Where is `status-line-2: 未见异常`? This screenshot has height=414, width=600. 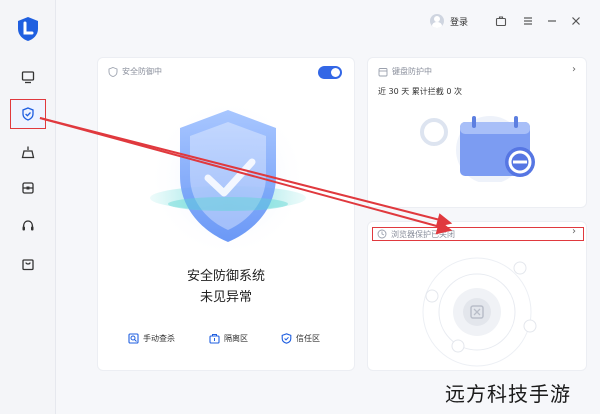 status-line-2: 未见异常 is located at coordinates (225, 297).